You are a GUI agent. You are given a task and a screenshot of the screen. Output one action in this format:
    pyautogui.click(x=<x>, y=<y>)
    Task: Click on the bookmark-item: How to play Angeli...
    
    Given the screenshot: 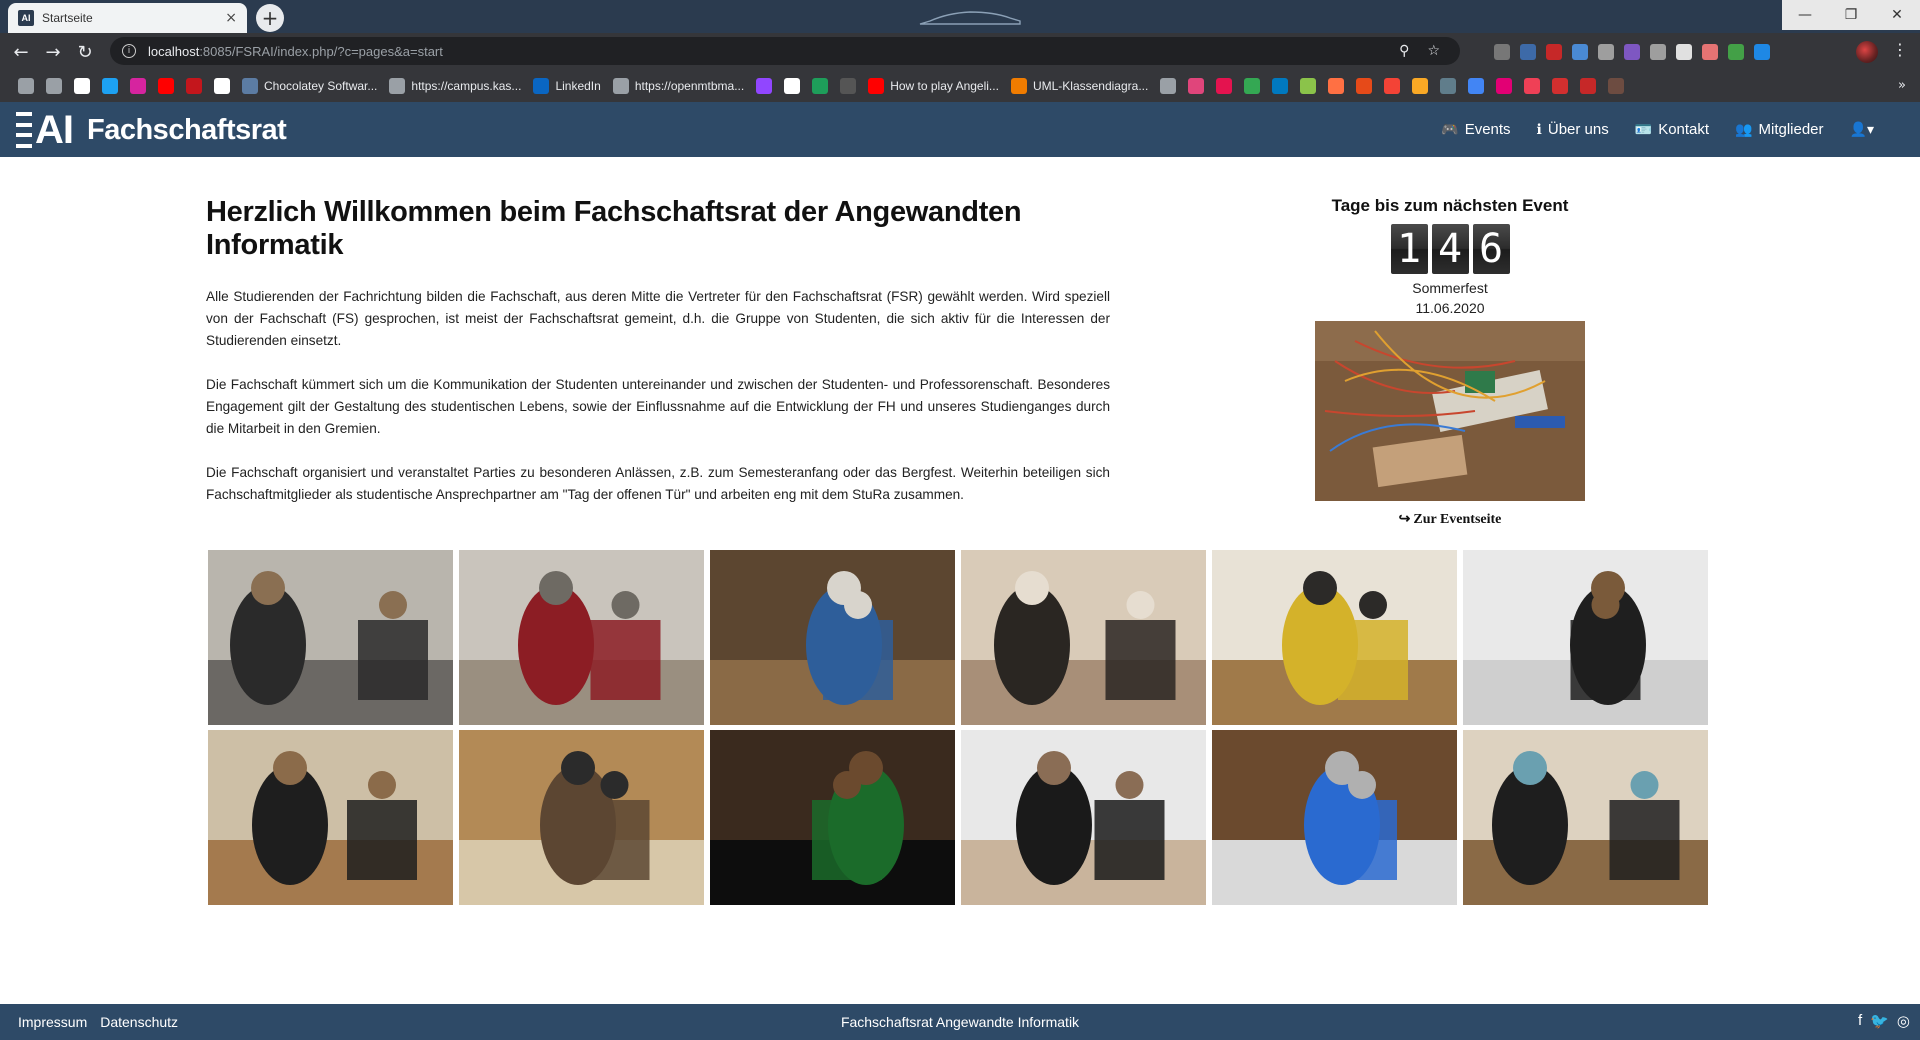 What is the action you would take?
    pyautogui.click(x=933, y=86)
    